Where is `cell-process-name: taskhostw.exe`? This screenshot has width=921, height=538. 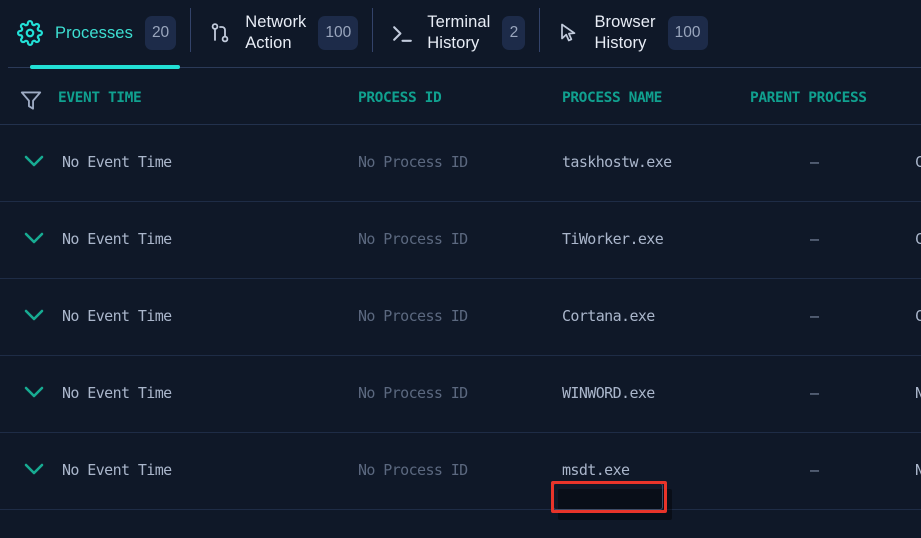
cell-process-name: taskhostw.exe is located at coordinates (617, 162).